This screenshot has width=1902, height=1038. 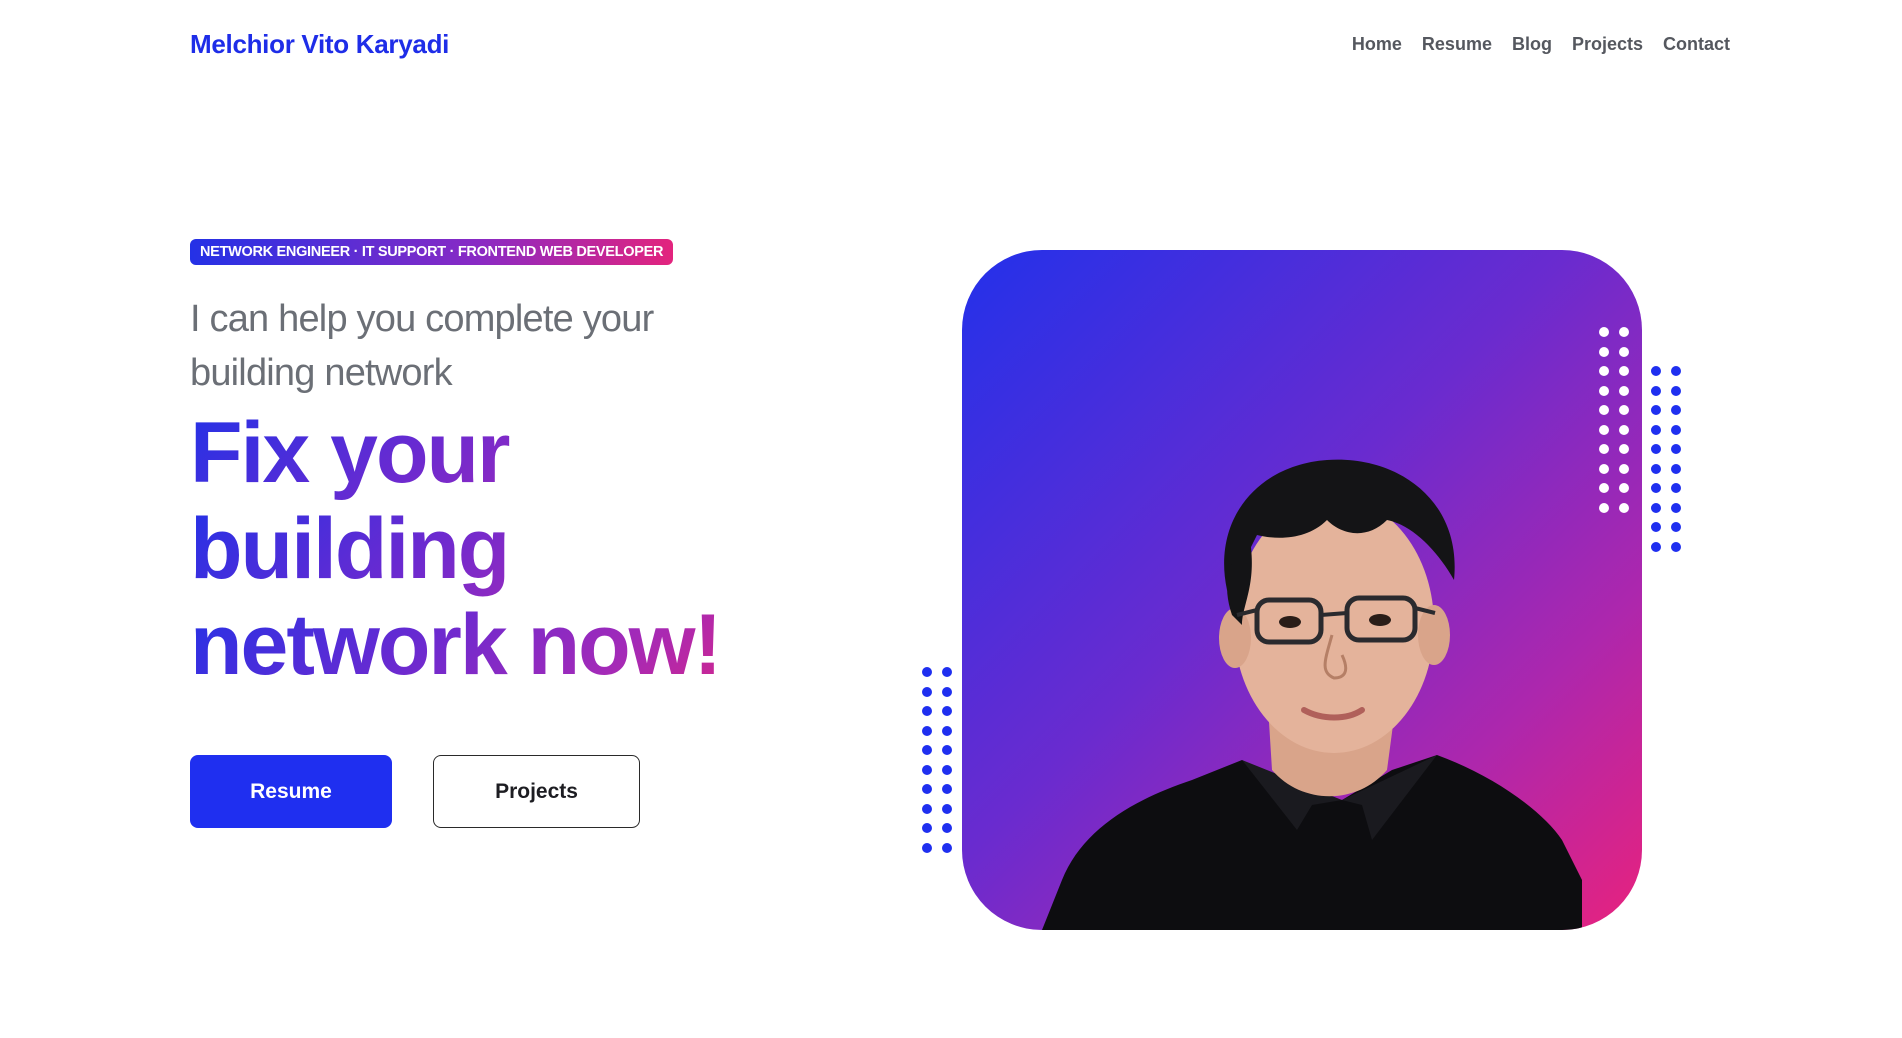 I want to click on brand-logo: Melchior Vito Karyadi, so click(x=319, y=44).